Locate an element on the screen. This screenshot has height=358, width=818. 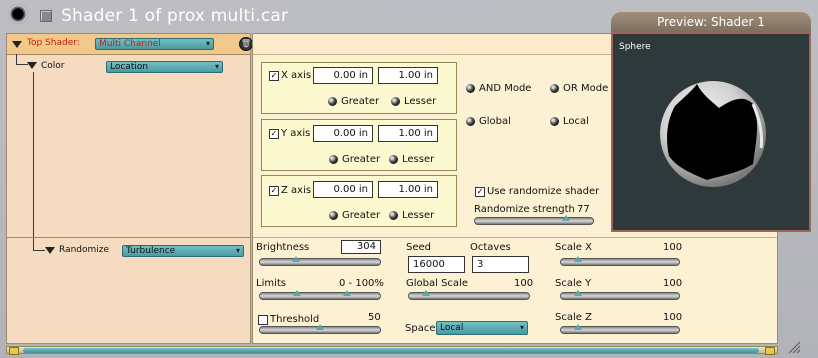
use-randomize-label: Use randomize shader is located at coordinates (543, 191).